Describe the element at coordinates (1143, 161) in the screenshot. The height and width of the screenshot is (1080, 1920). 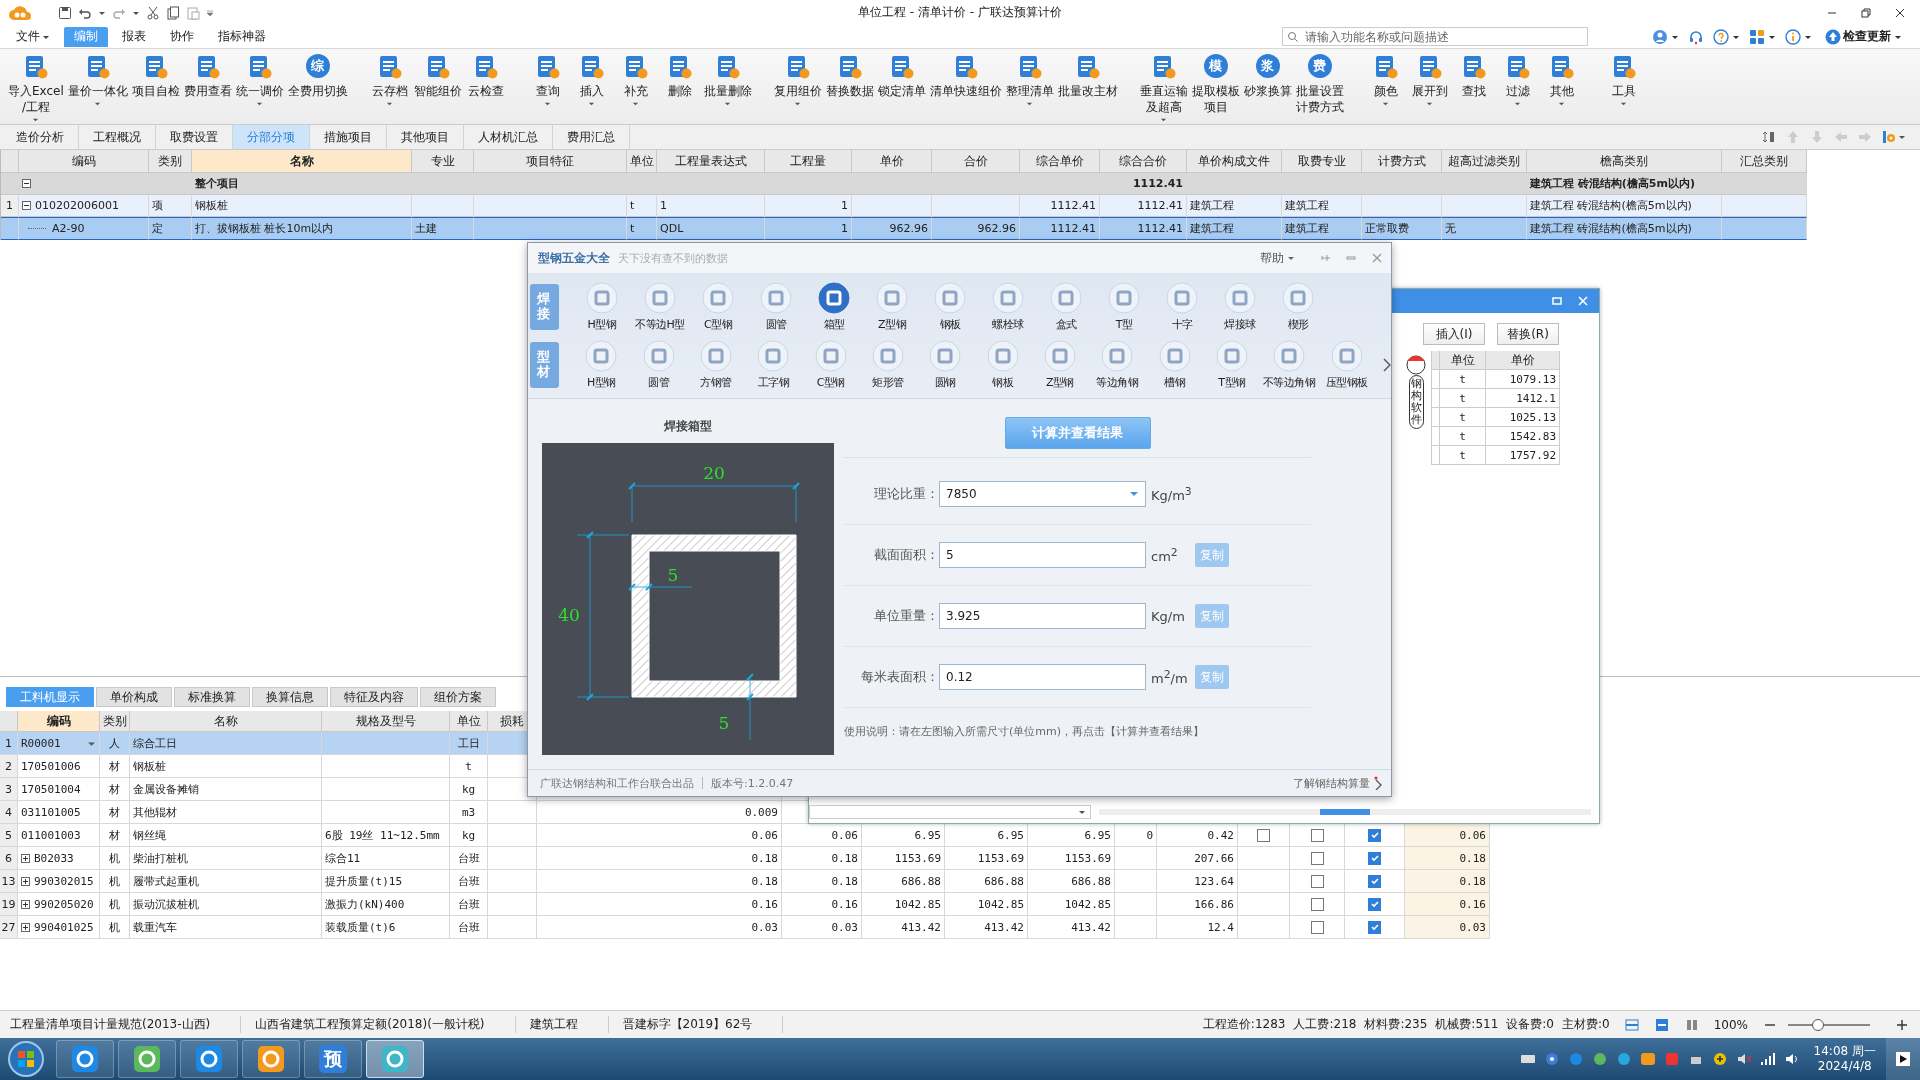
I see `column-header: 综合合价` at that location.